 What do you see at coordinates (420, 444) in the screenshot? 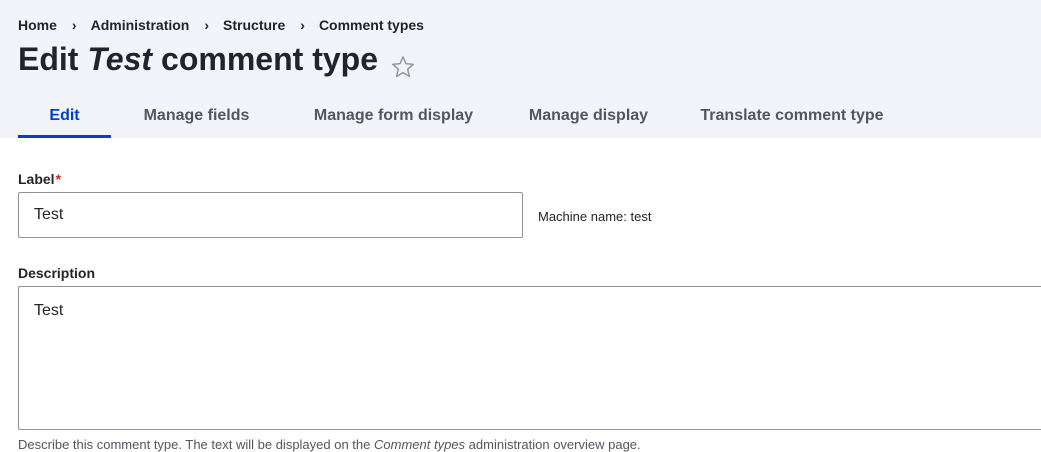
I see `help-text-emphasis: Comment types` at bounding box center [420, 444].